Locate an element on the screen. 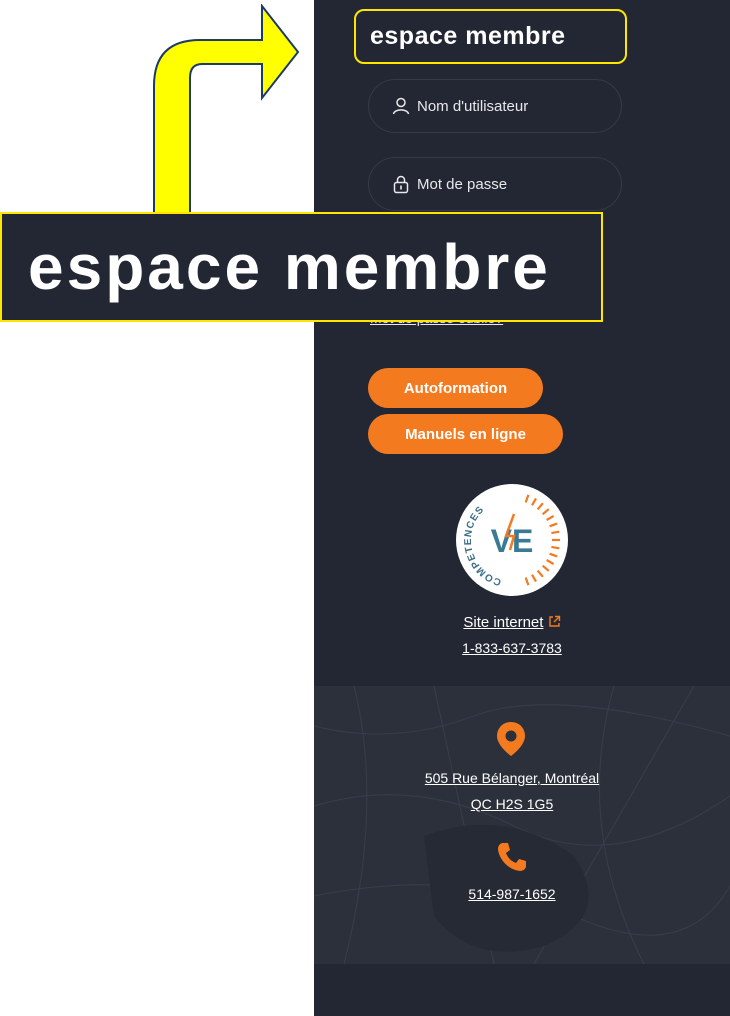 This screenshot has width=730, height=1016. site-internet-link: Site internet is located at coordinates (512, 622).